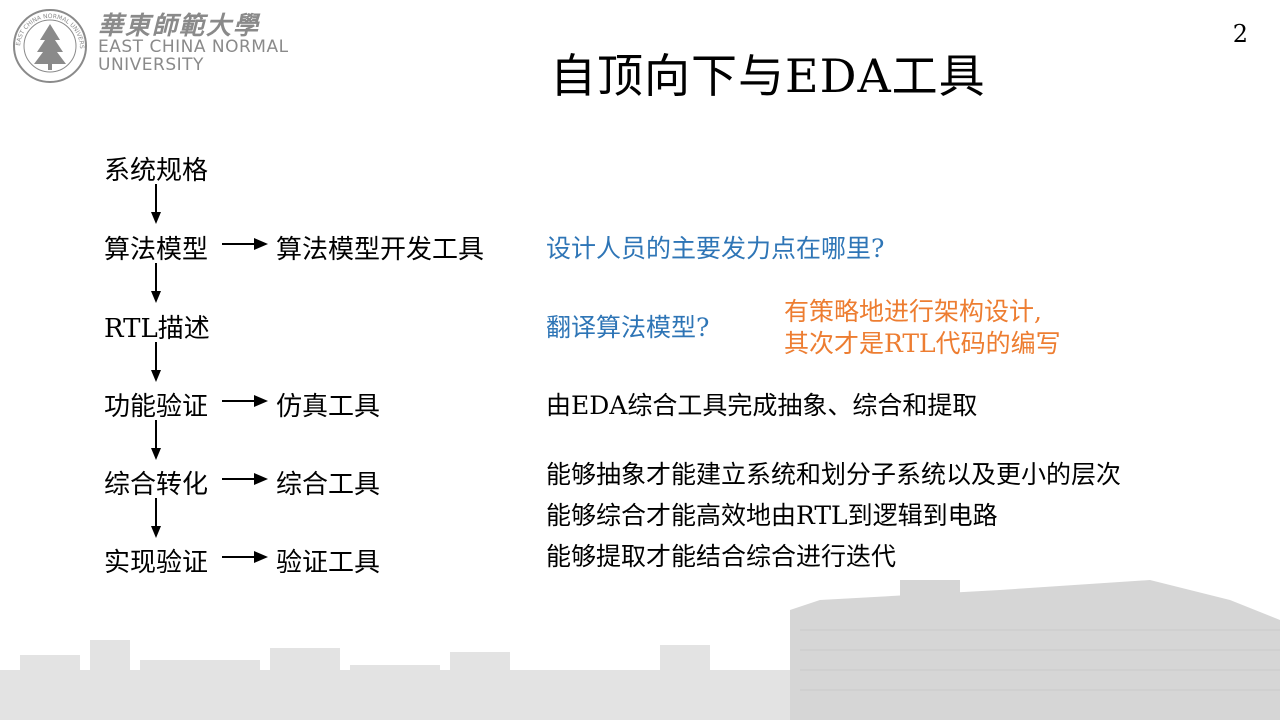  What do you see at coordinates (1240, 34) in the screenshot?
I see `page-number: 2` at bounding box center [1240, 34].